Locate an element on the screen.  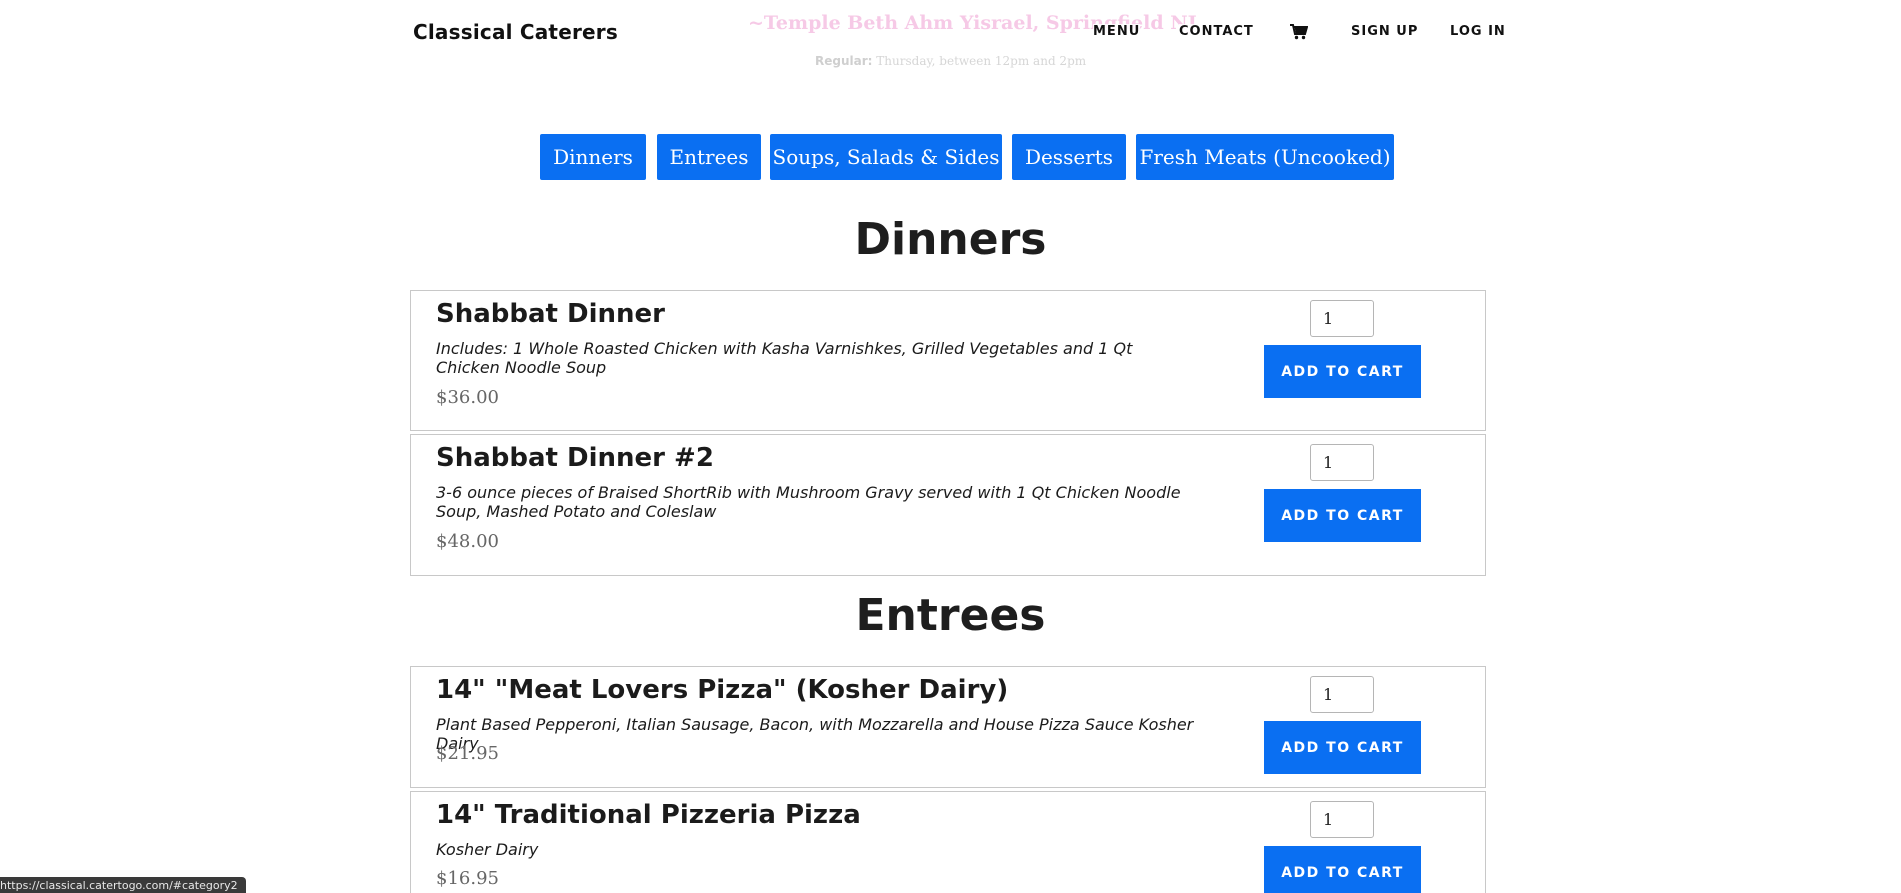
shopping-cart-icon is located at coordinates (1299, 32).